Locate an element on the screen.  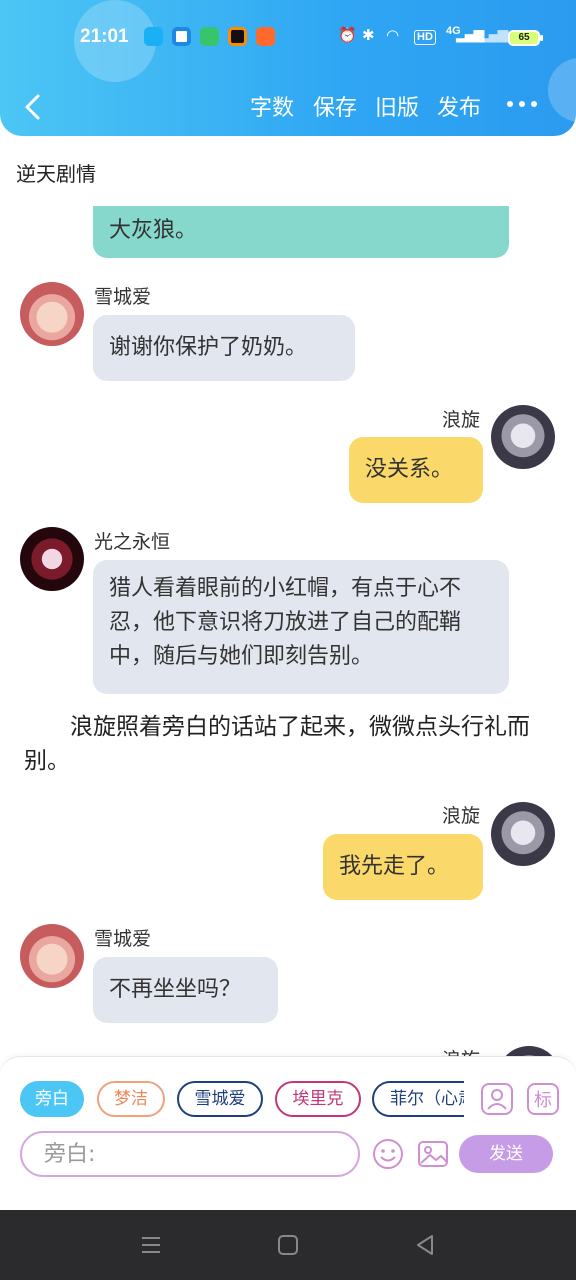
home-icon is located at coordinates (288, 1245).